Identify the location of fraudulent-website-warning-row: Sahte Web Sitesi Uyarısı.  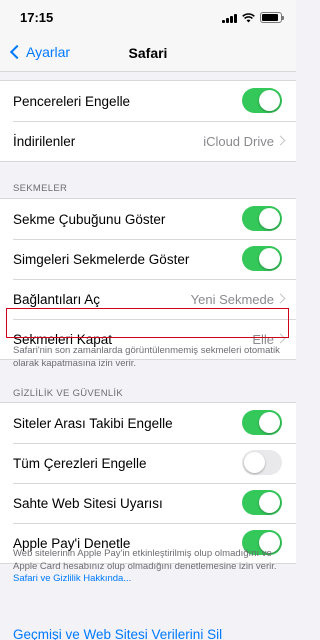
(148, 503).